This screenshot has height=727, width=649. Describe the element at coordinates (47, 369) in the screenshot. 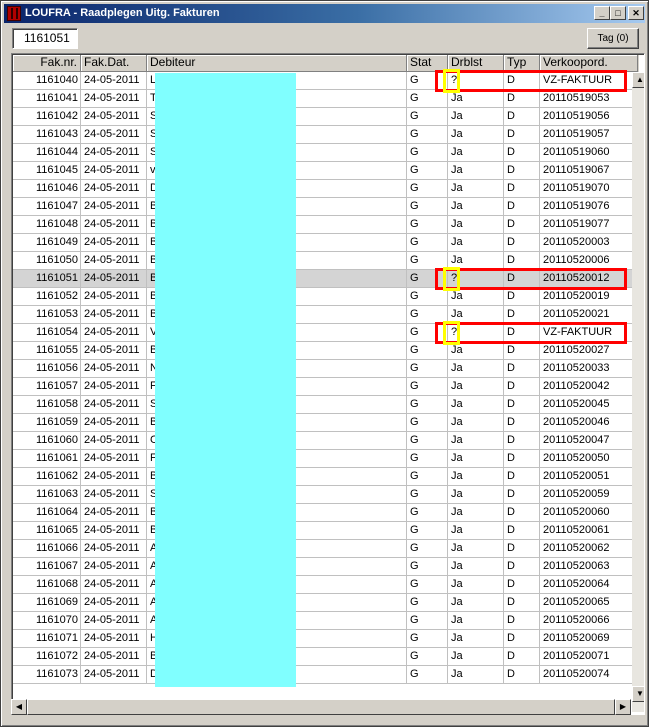

I see `invoice-number-cell: 1161056` at that location.